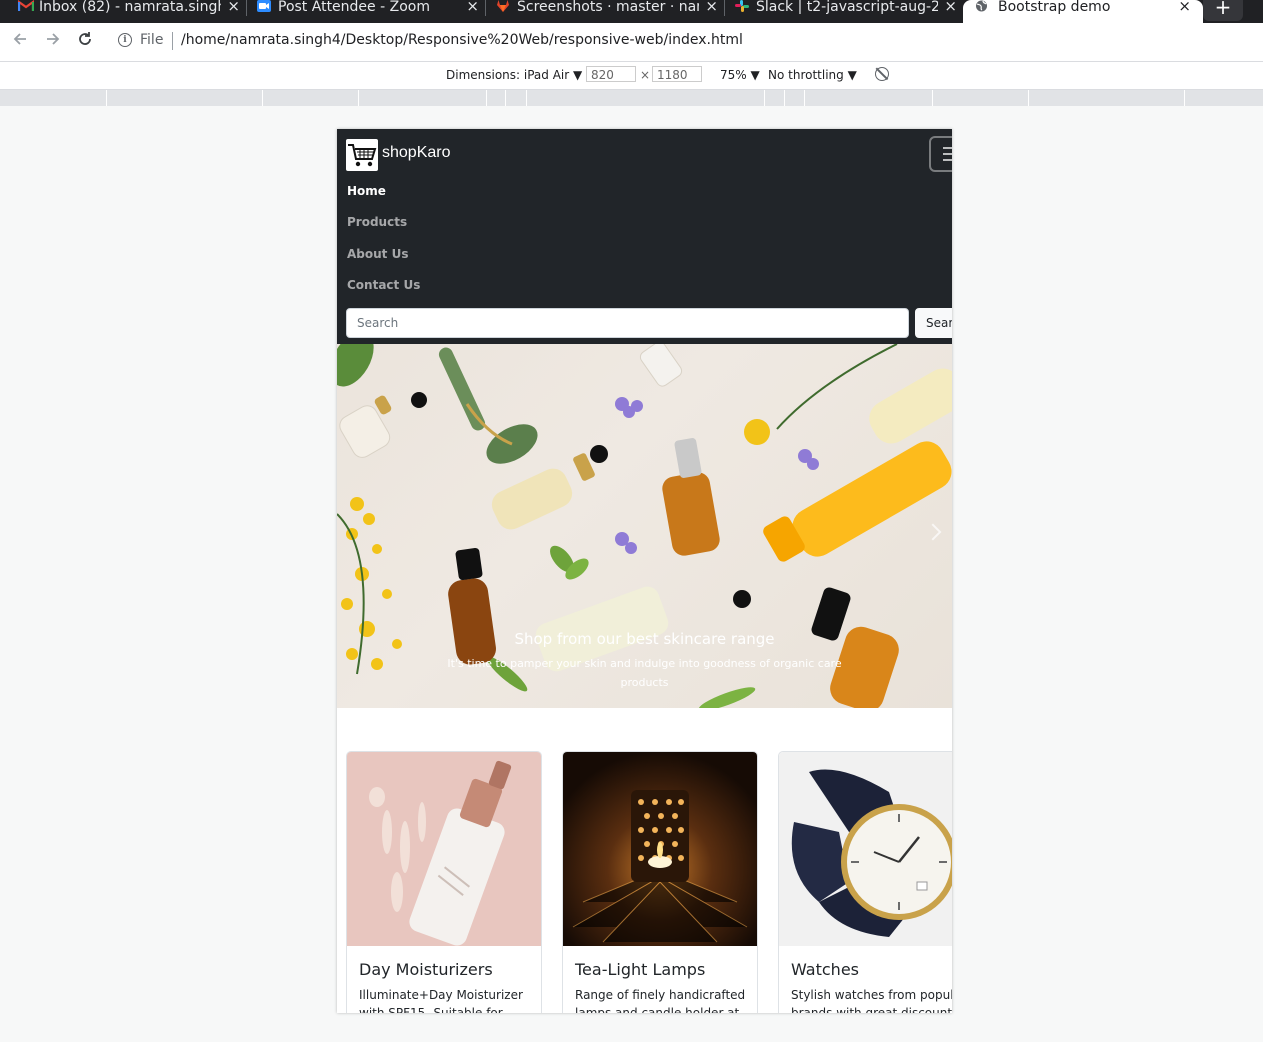 The width and height of the screenshot is (1263, 1042). Describe the element at coordinates (366, 191) in the screenshot. I see `nav-link-home: Home` at that location.